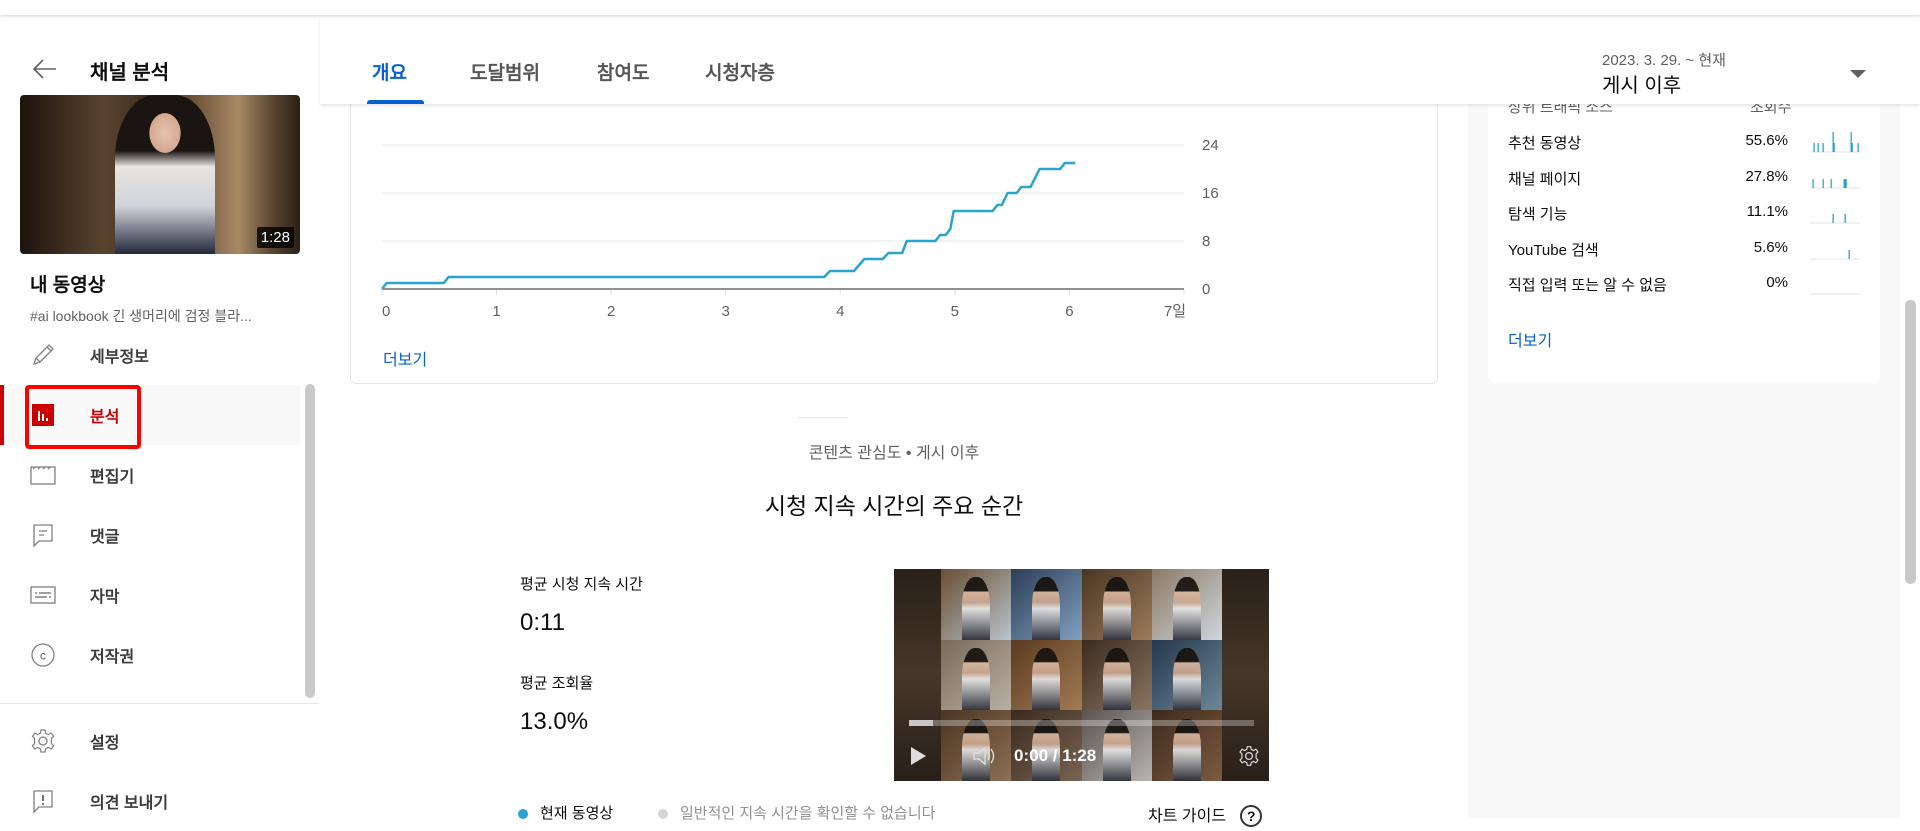  I want to click on avg-view-rate-value: 13.0%, so click(554, 721).